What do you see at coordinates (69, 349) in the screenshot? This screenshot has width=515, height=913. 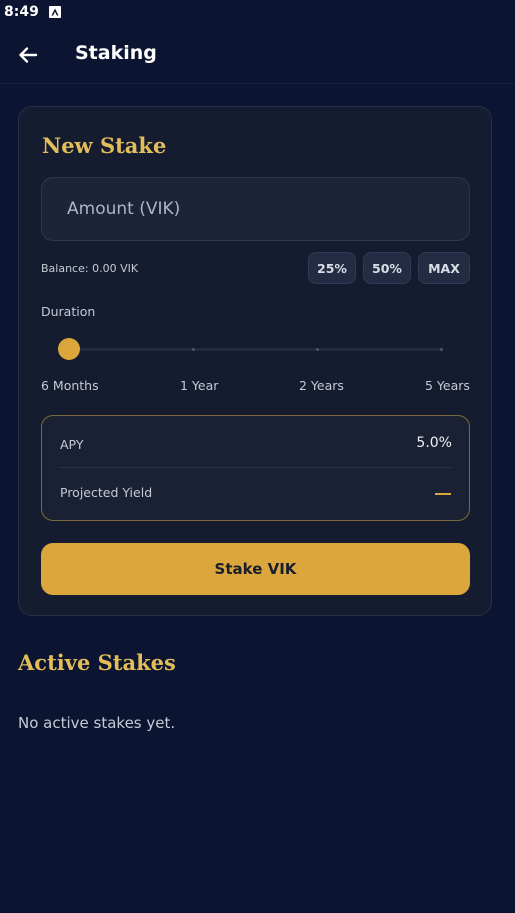 I see `duration-slider-thumb` at bounding box center [69, 349].